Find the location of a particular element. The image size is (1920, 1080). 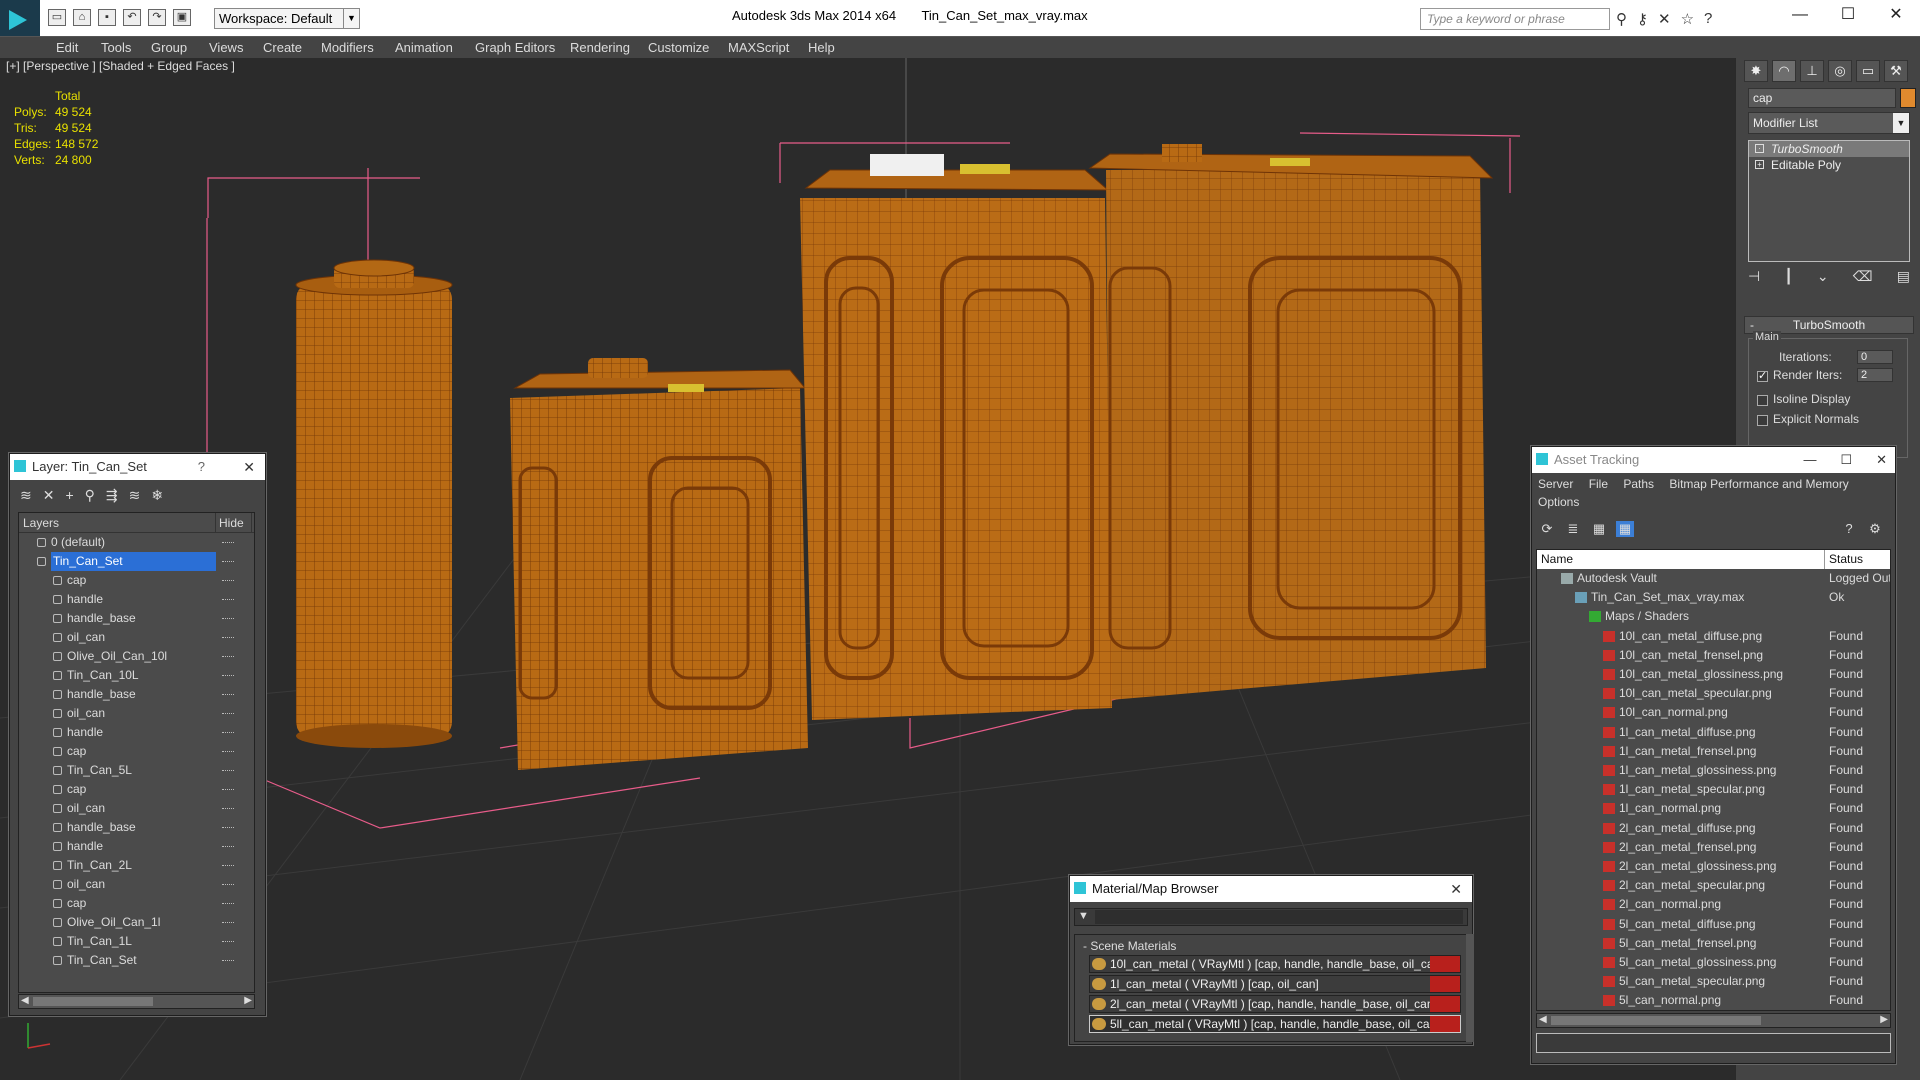

exchange-icon: ✕ is located at coordinates (1664, 19).